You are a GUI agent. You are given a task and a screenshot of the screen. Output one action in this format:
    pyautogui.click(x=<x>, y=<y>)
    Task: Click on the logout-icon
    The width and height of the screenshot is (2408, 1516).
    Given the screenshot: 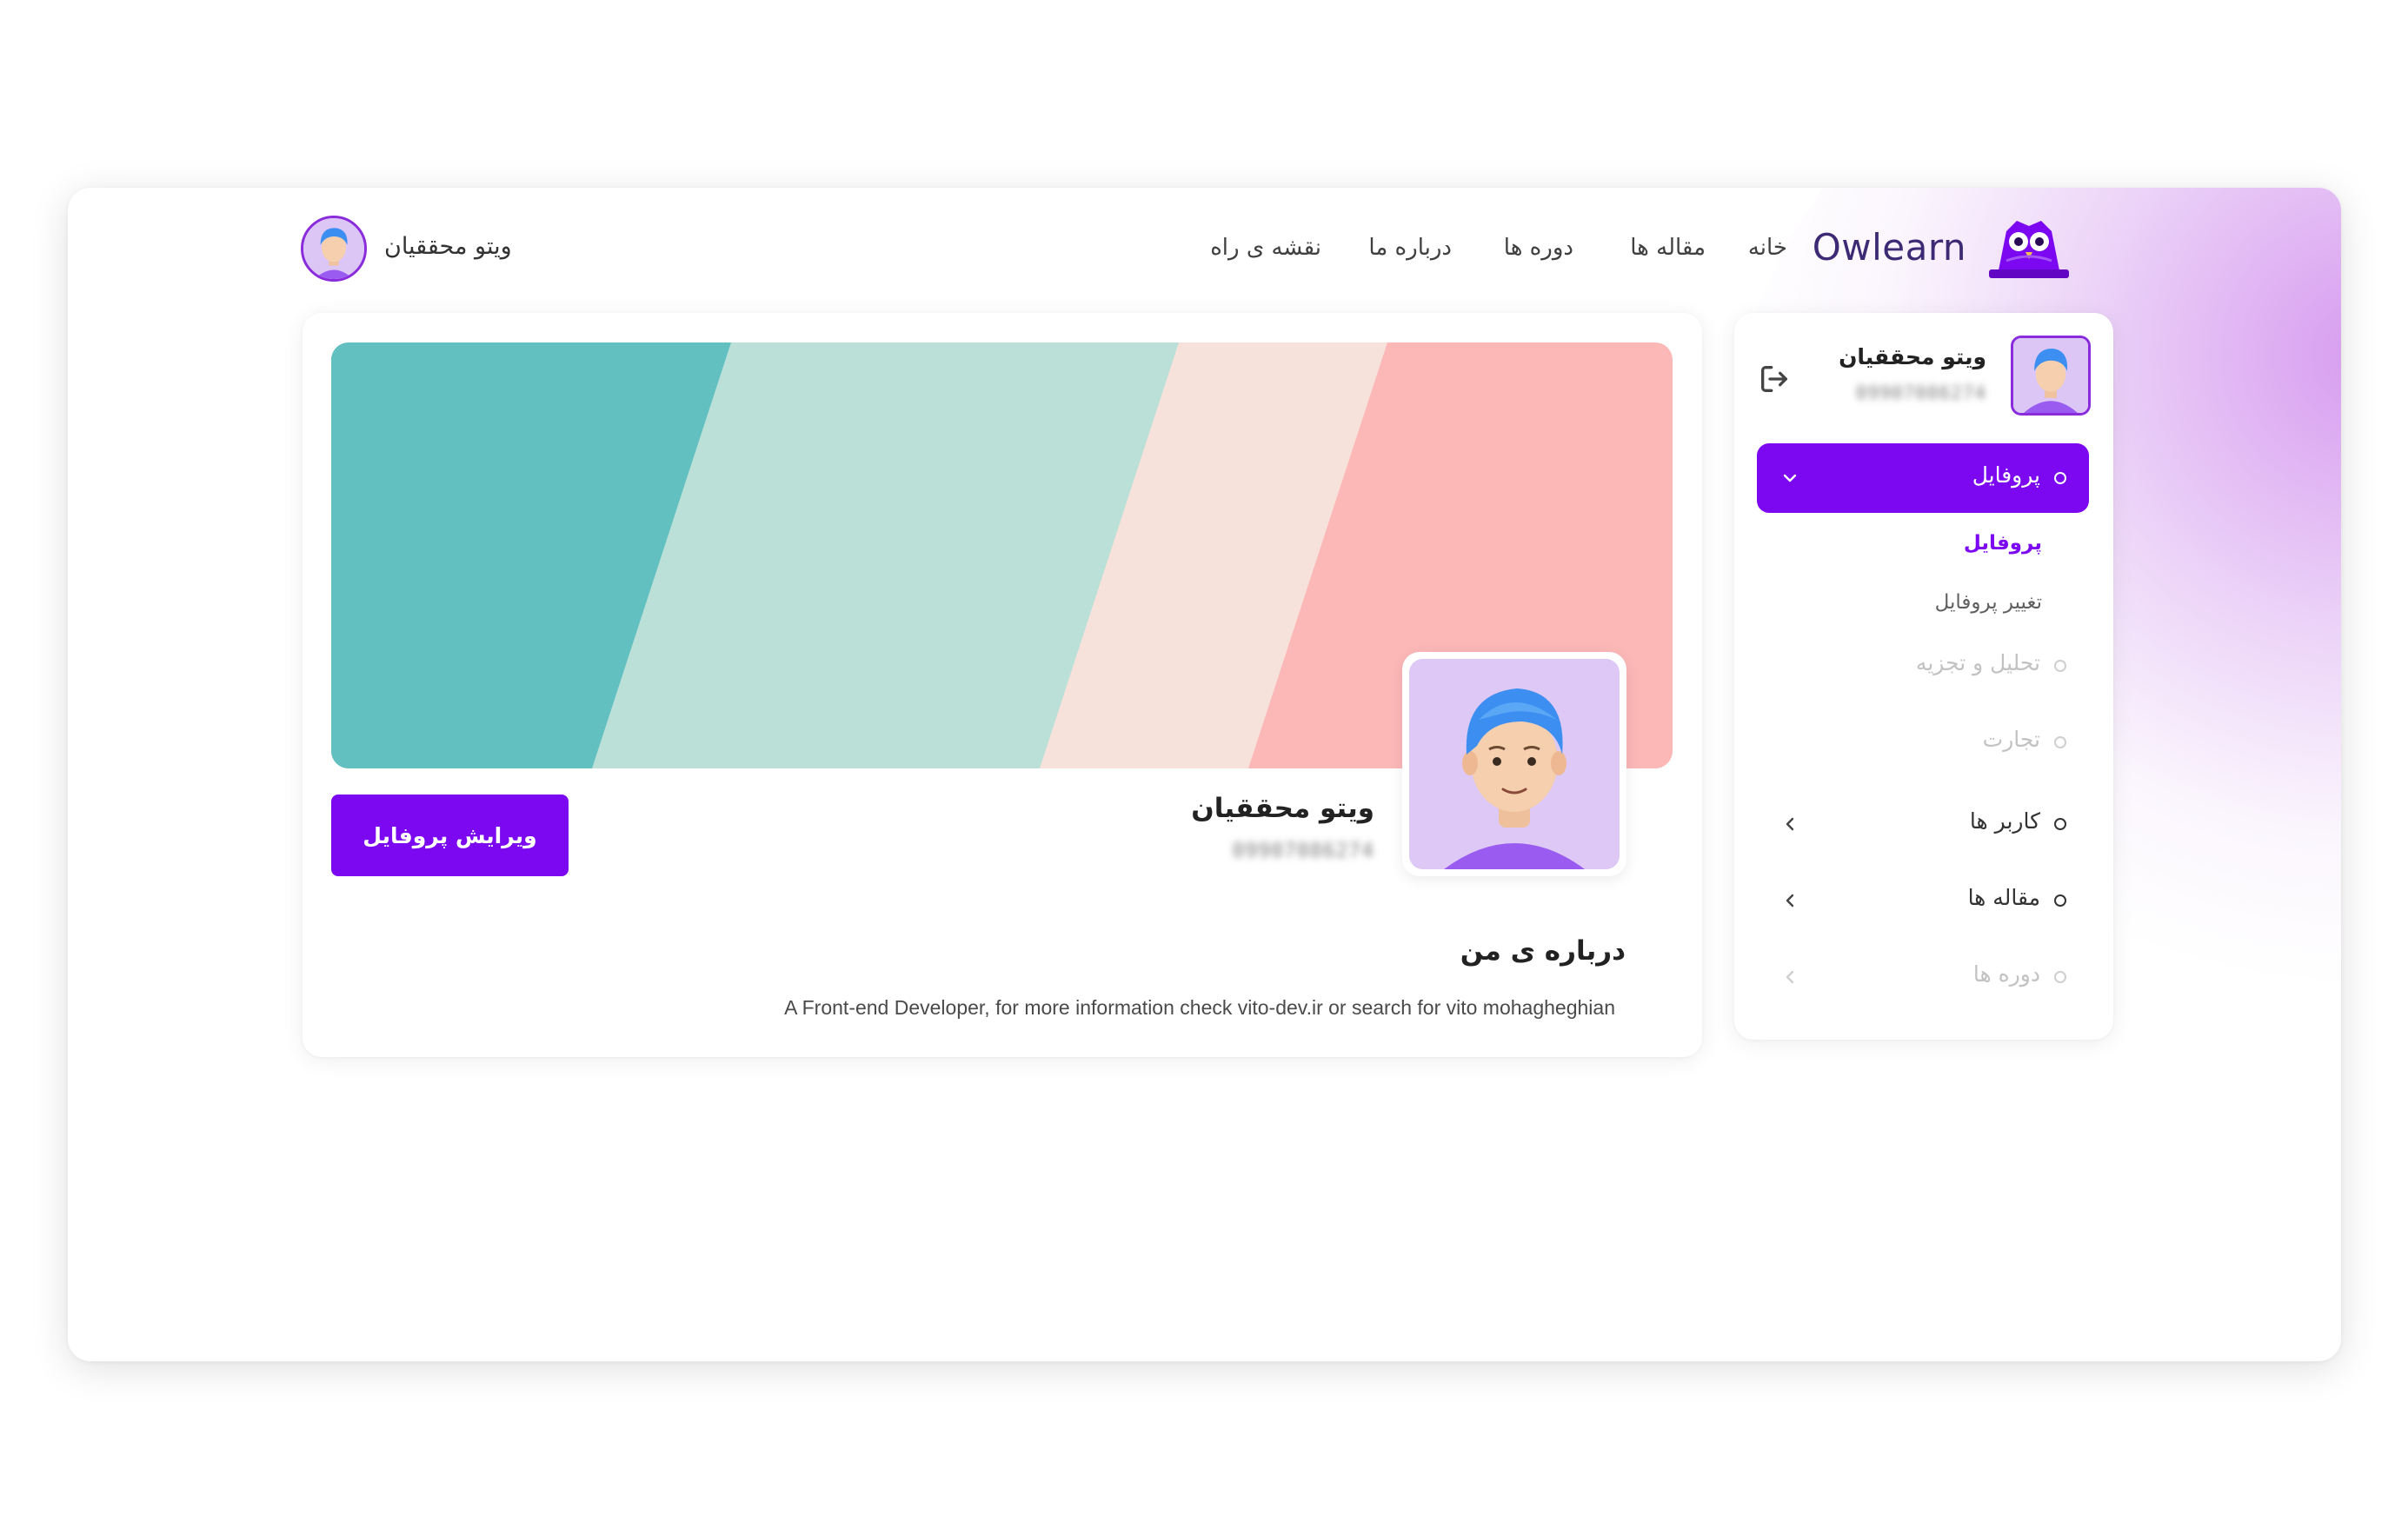 What is the action you would take?
    pyautogui.click(x=1774, y=379)
    